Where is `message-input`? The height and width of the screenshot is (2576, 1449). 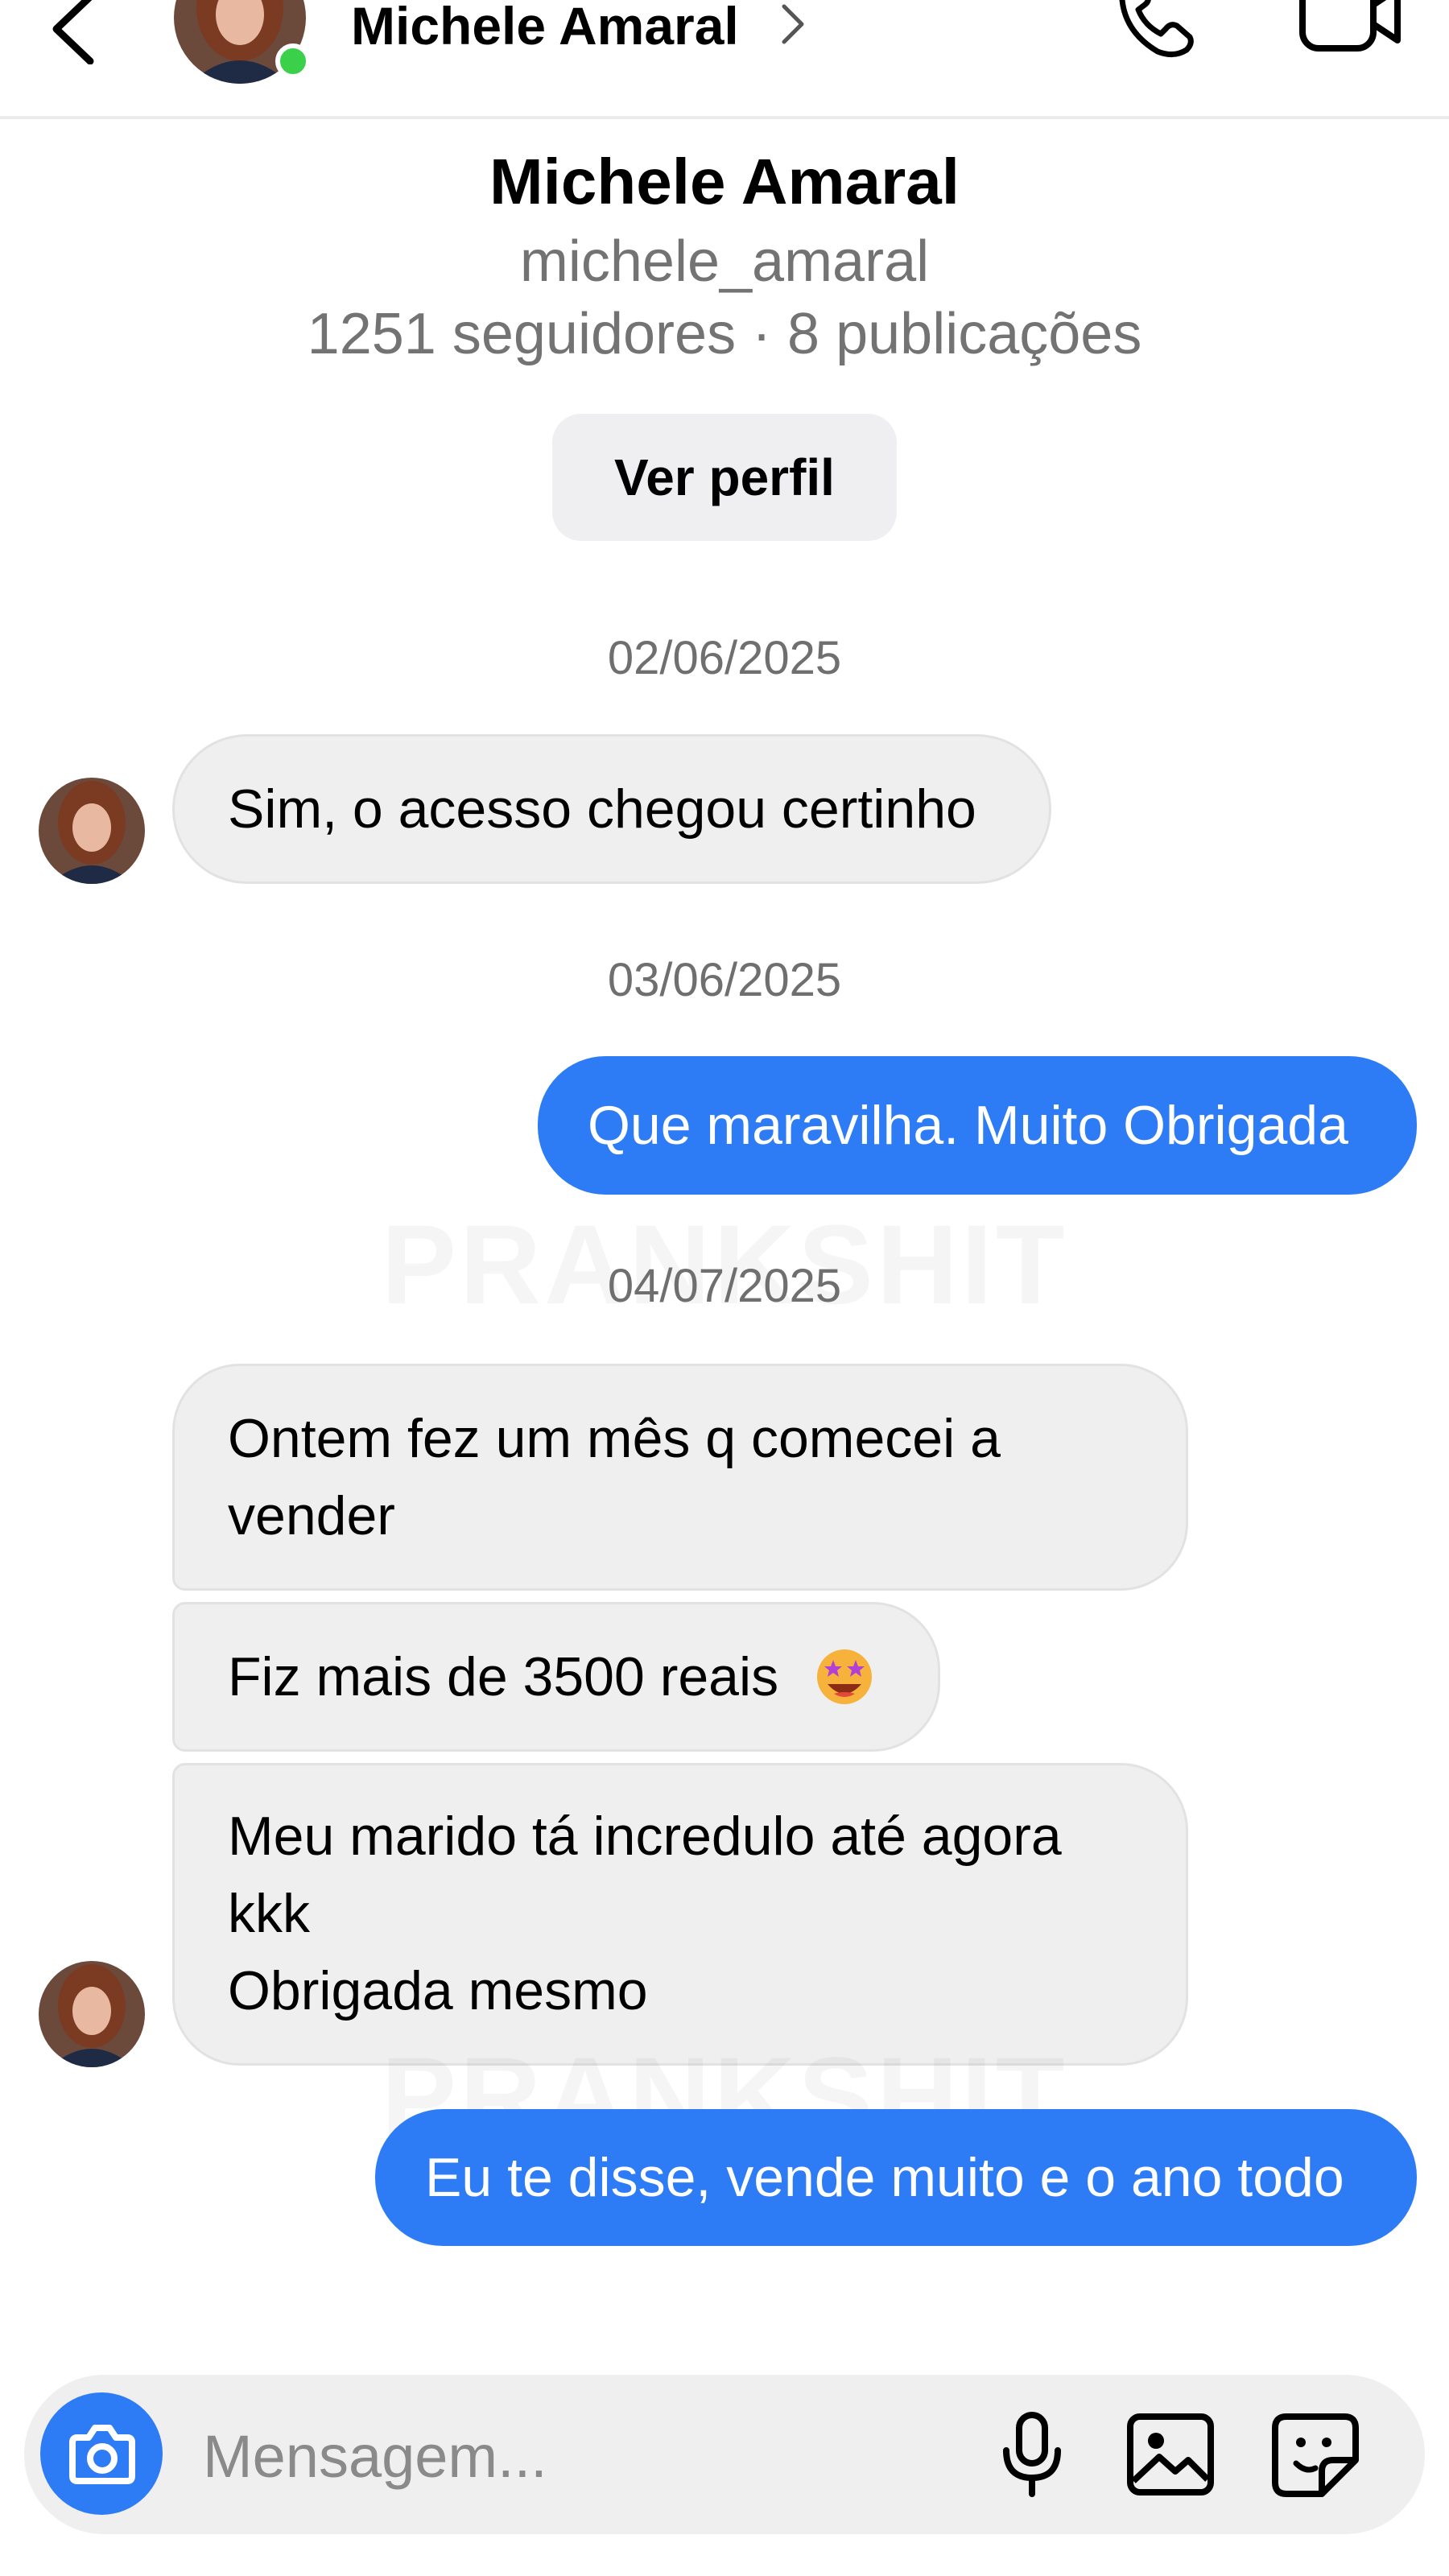
message-input is located at coordinates (565, 2456).